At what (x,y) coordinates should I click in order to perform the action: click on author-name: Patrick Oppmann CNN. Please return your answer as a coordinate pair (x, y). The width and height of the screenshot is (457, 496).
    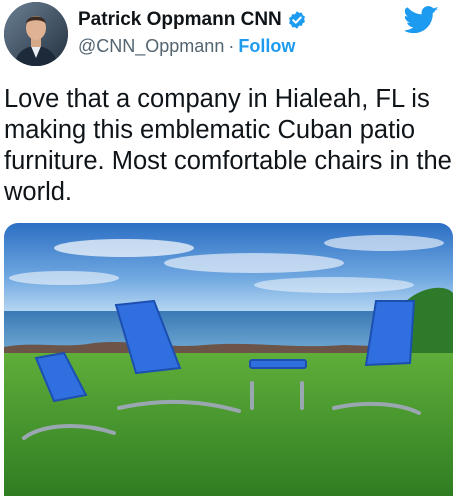
    Looking at the image, I should click on (180, 20).